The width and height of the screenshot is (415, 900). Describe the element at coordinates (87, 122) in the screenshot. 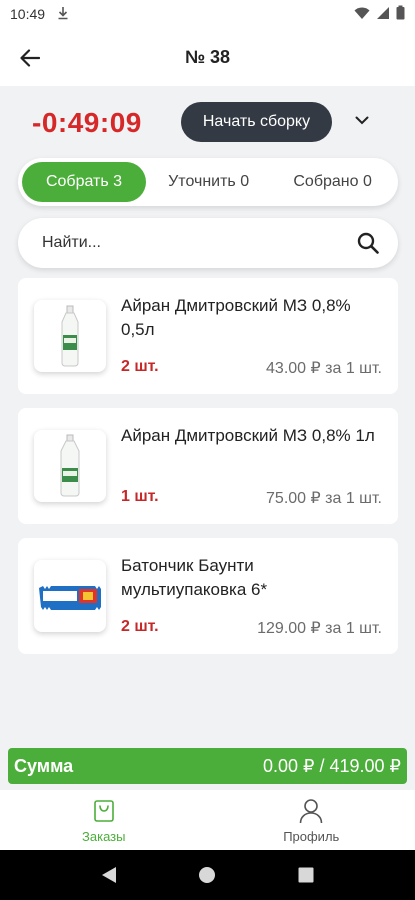

I see `countdown-timer: -0:49:09` at that location.